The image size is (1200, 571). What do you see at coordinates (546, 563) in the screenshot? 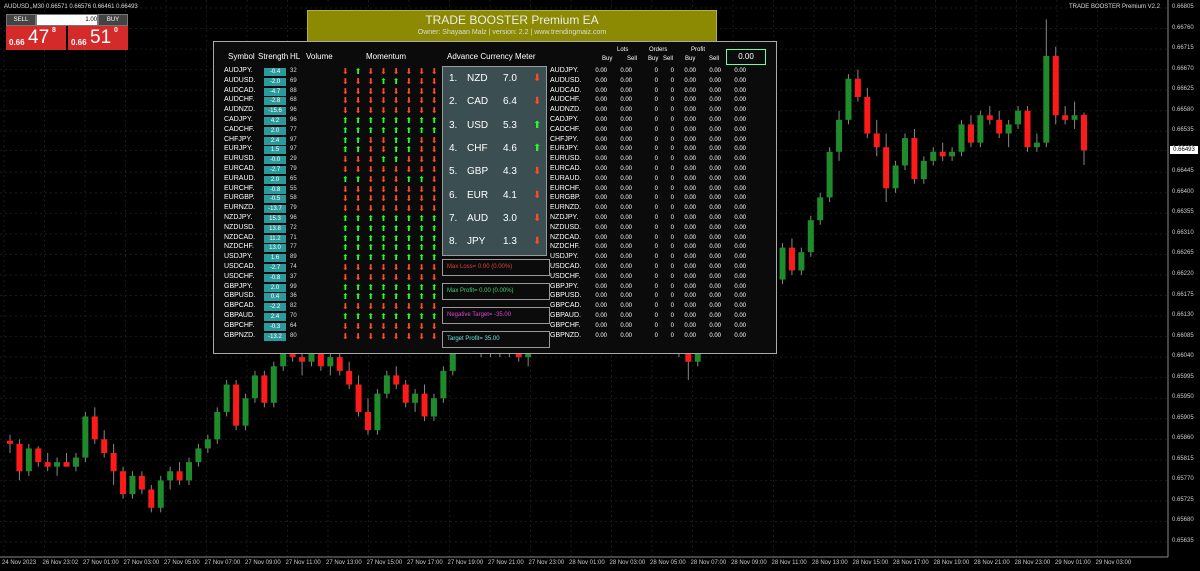
I see `time-tick-label: 27 Nov 23:00` at bounding box center [546, 563].